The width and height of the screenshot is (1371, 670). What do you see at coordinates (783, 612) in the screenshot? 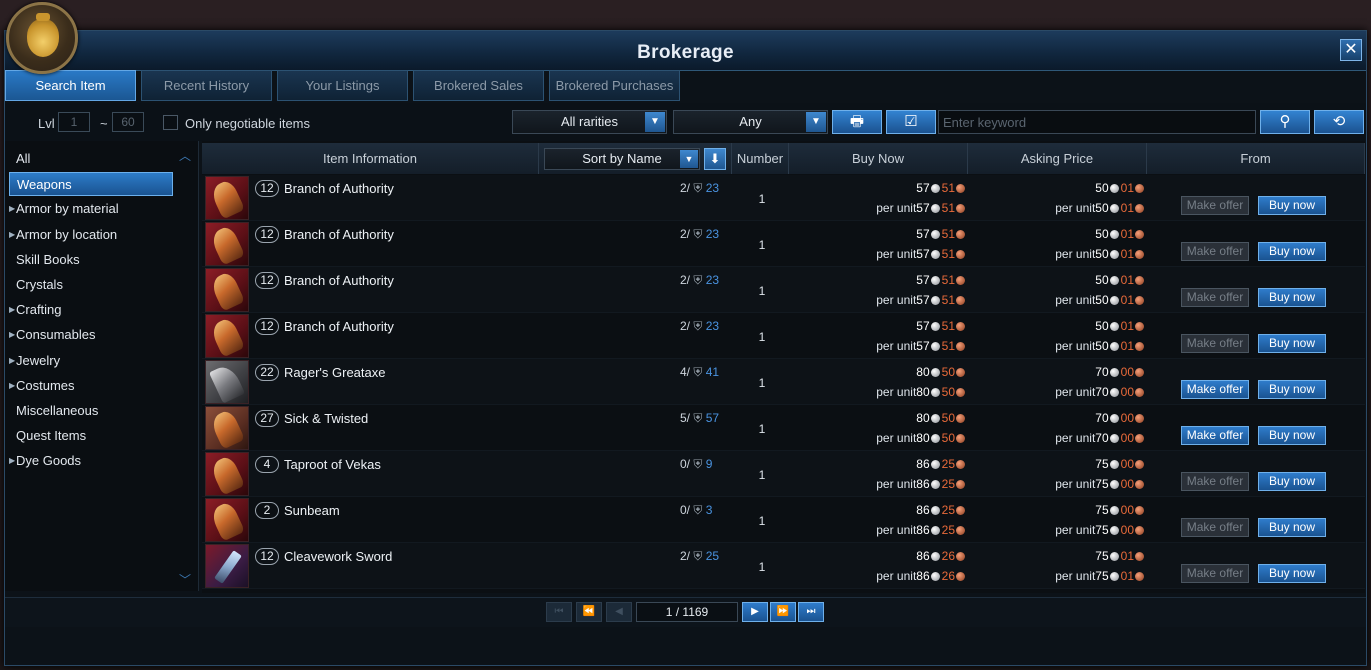
I see `next-ten-button: ⏩` at bounding box center [783, 612].